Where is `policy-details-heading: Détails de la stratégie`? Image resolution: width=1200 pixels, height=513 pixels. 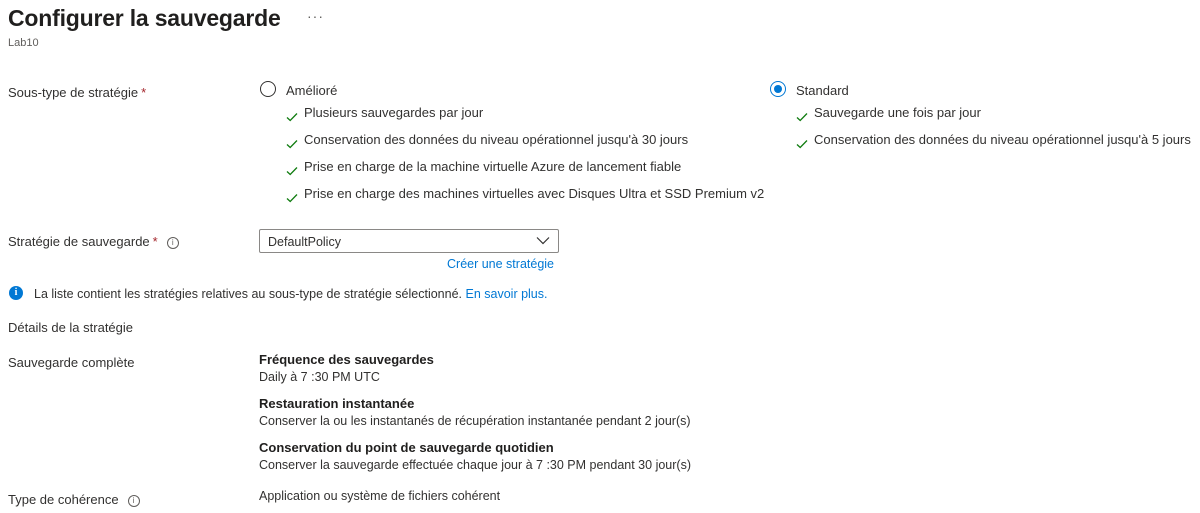
policy-details-heading: Détails de la stratégie is located at coordinates (71, 327).